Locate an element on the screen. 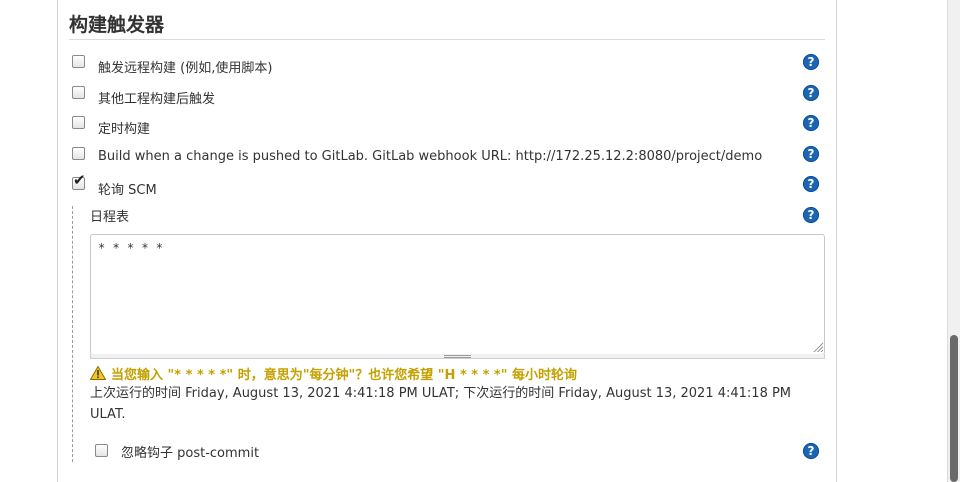 The width and height of the screenshot is (960, 482). trigger-poll-scm-label: 轮询 SCM is located at coordinates (127, 190).